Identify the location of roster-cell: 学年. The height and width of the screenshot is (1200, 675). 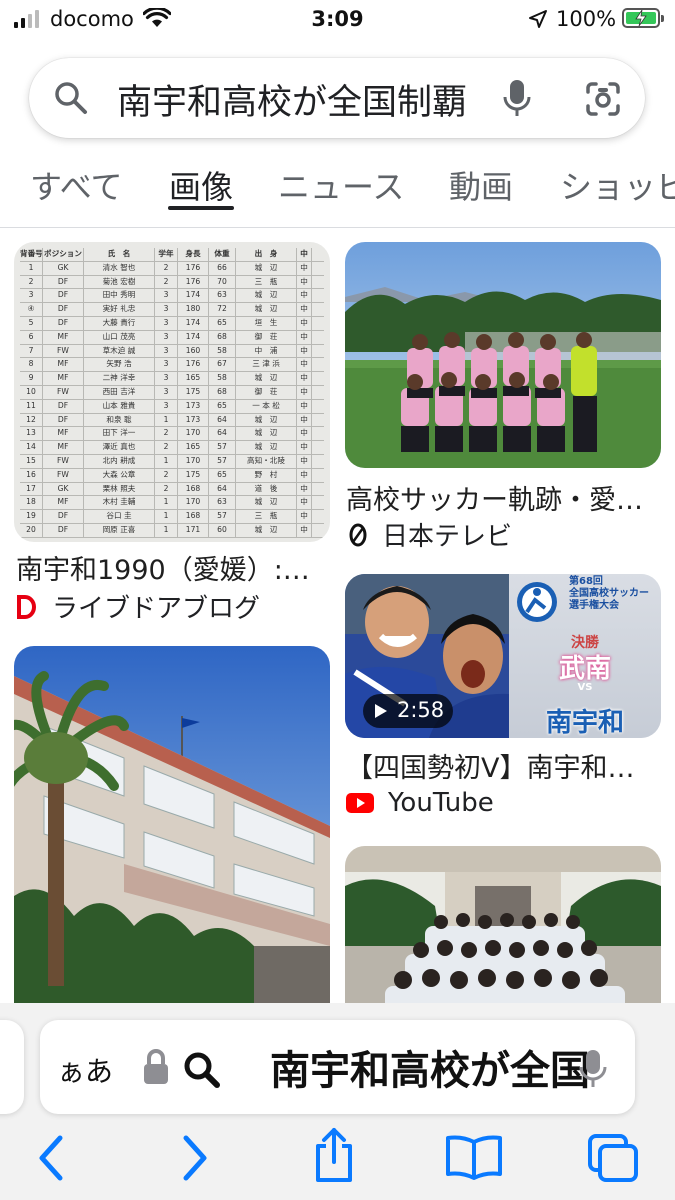
(166, 254).